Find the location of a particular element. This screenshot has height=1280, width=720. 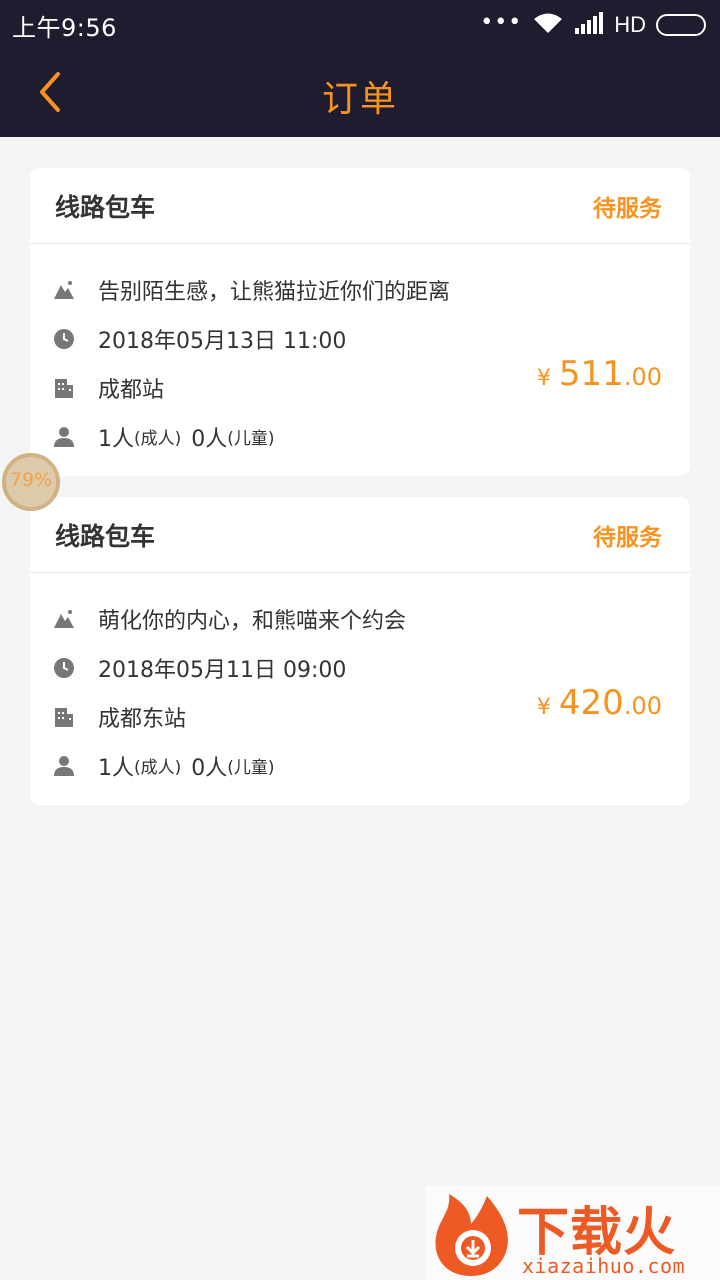

watermark-url: xiazaihuo.com is located at coordinates (604, 1266).